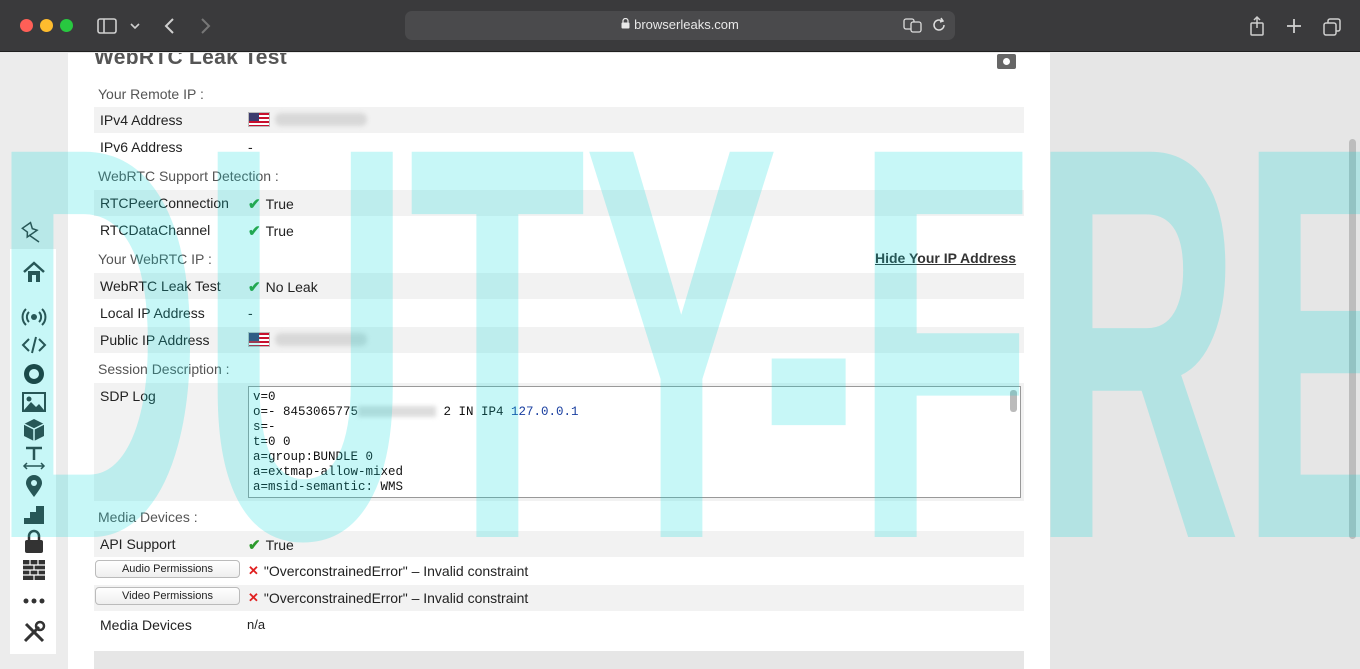 Image resolution: width=1360 pixels, height=669 pixels. What do you see at coordinates (686, 24) in the screenshot?
I see `address-url: browserleaks.com` at bounding box center [686, 24].